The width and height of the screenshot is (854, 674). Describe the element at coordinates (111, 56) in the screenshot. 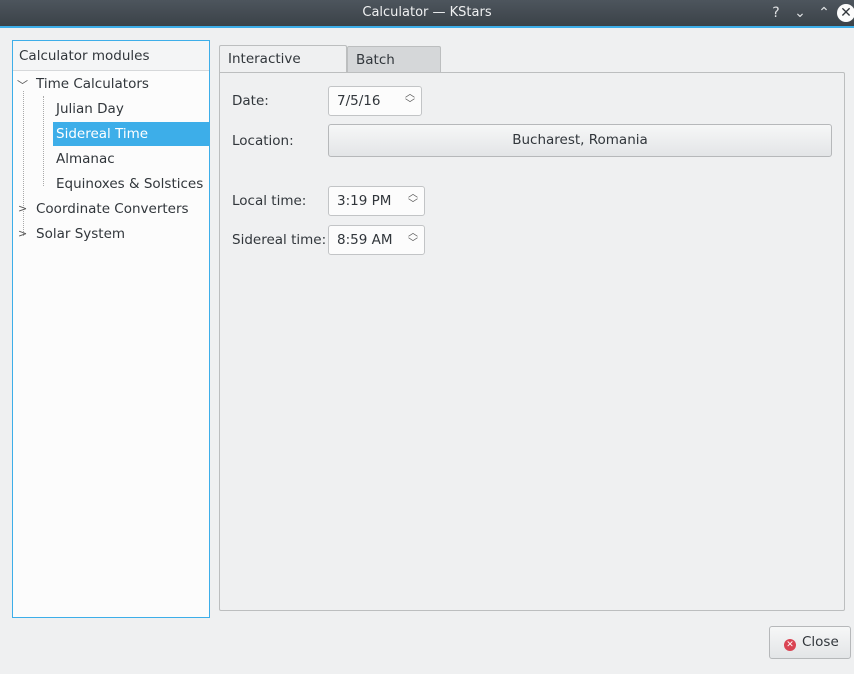

I see `tree-header: Calculator modules` at that location.